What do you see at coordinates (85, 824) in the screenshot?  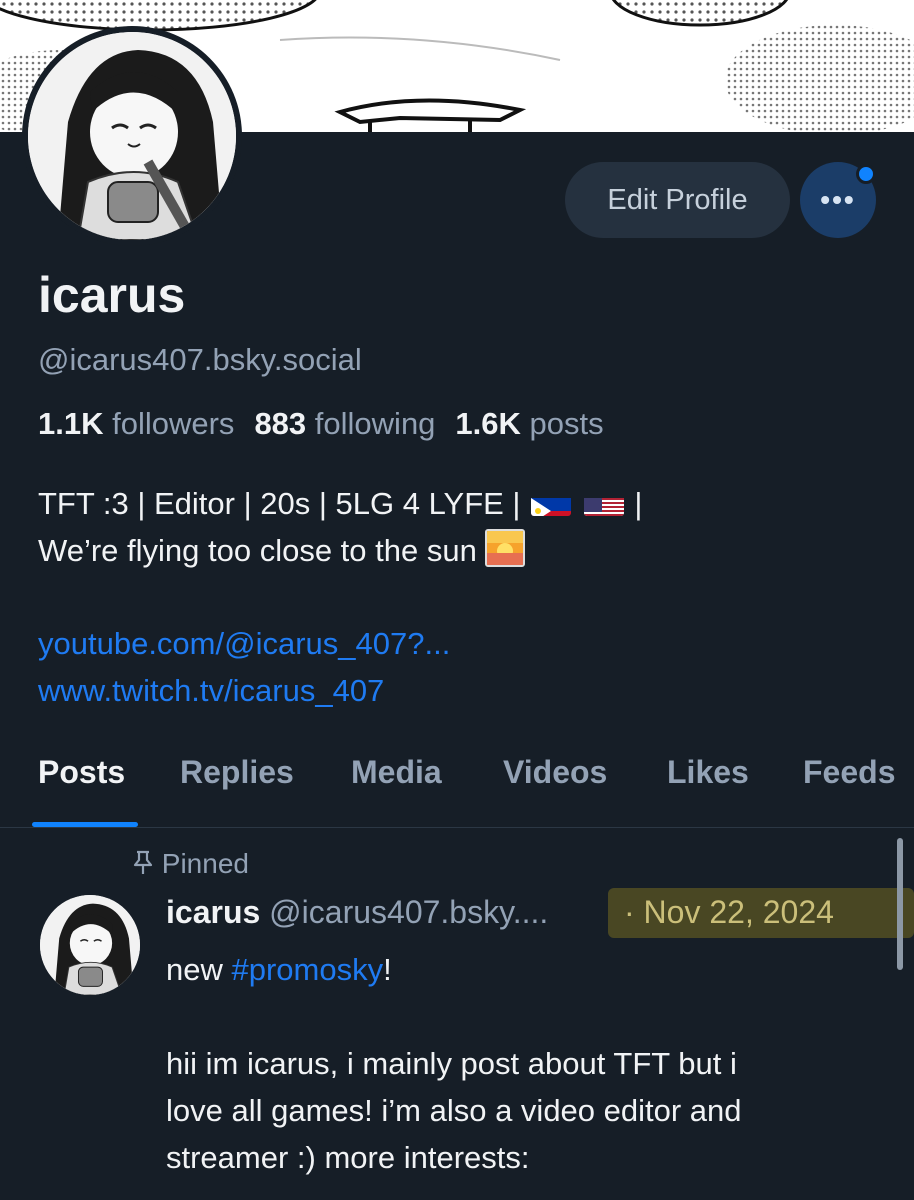 I see `active-tab-indicator` at bounding box center [85, 824].